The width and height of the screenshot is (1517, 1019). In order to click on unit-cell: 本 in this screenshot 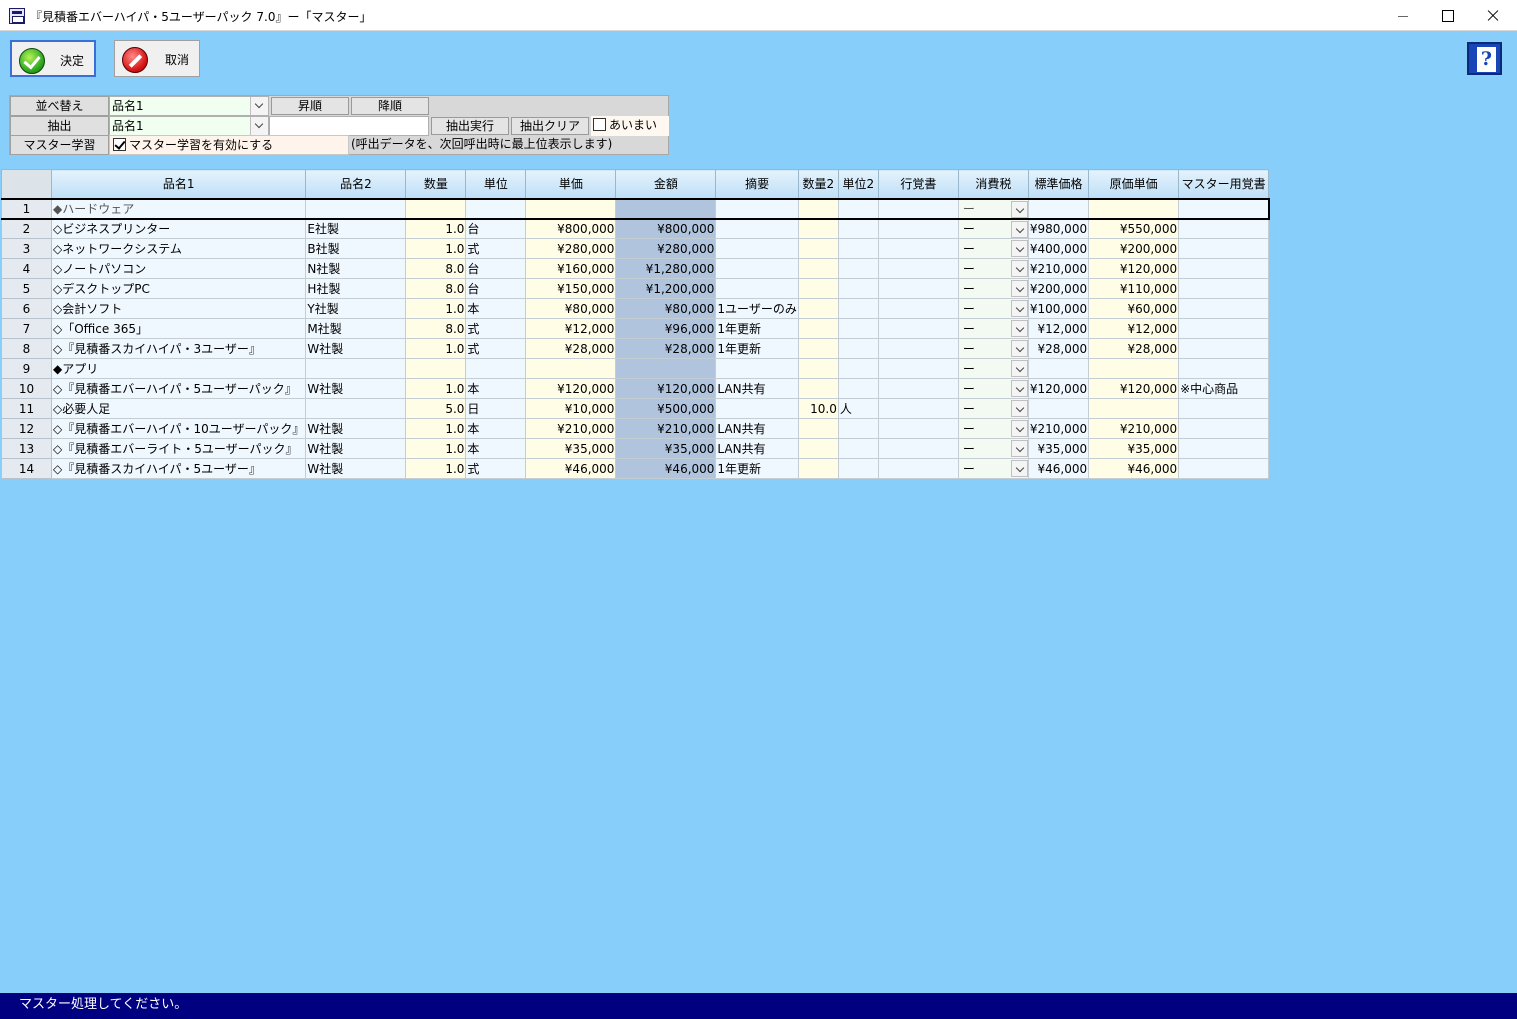, I will do `click(496, 388)`.